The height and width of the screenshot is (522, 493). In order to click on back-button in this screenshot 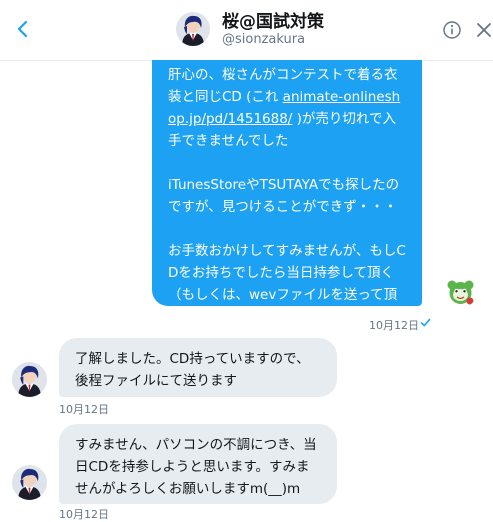, I will do `click(23, 29)`.